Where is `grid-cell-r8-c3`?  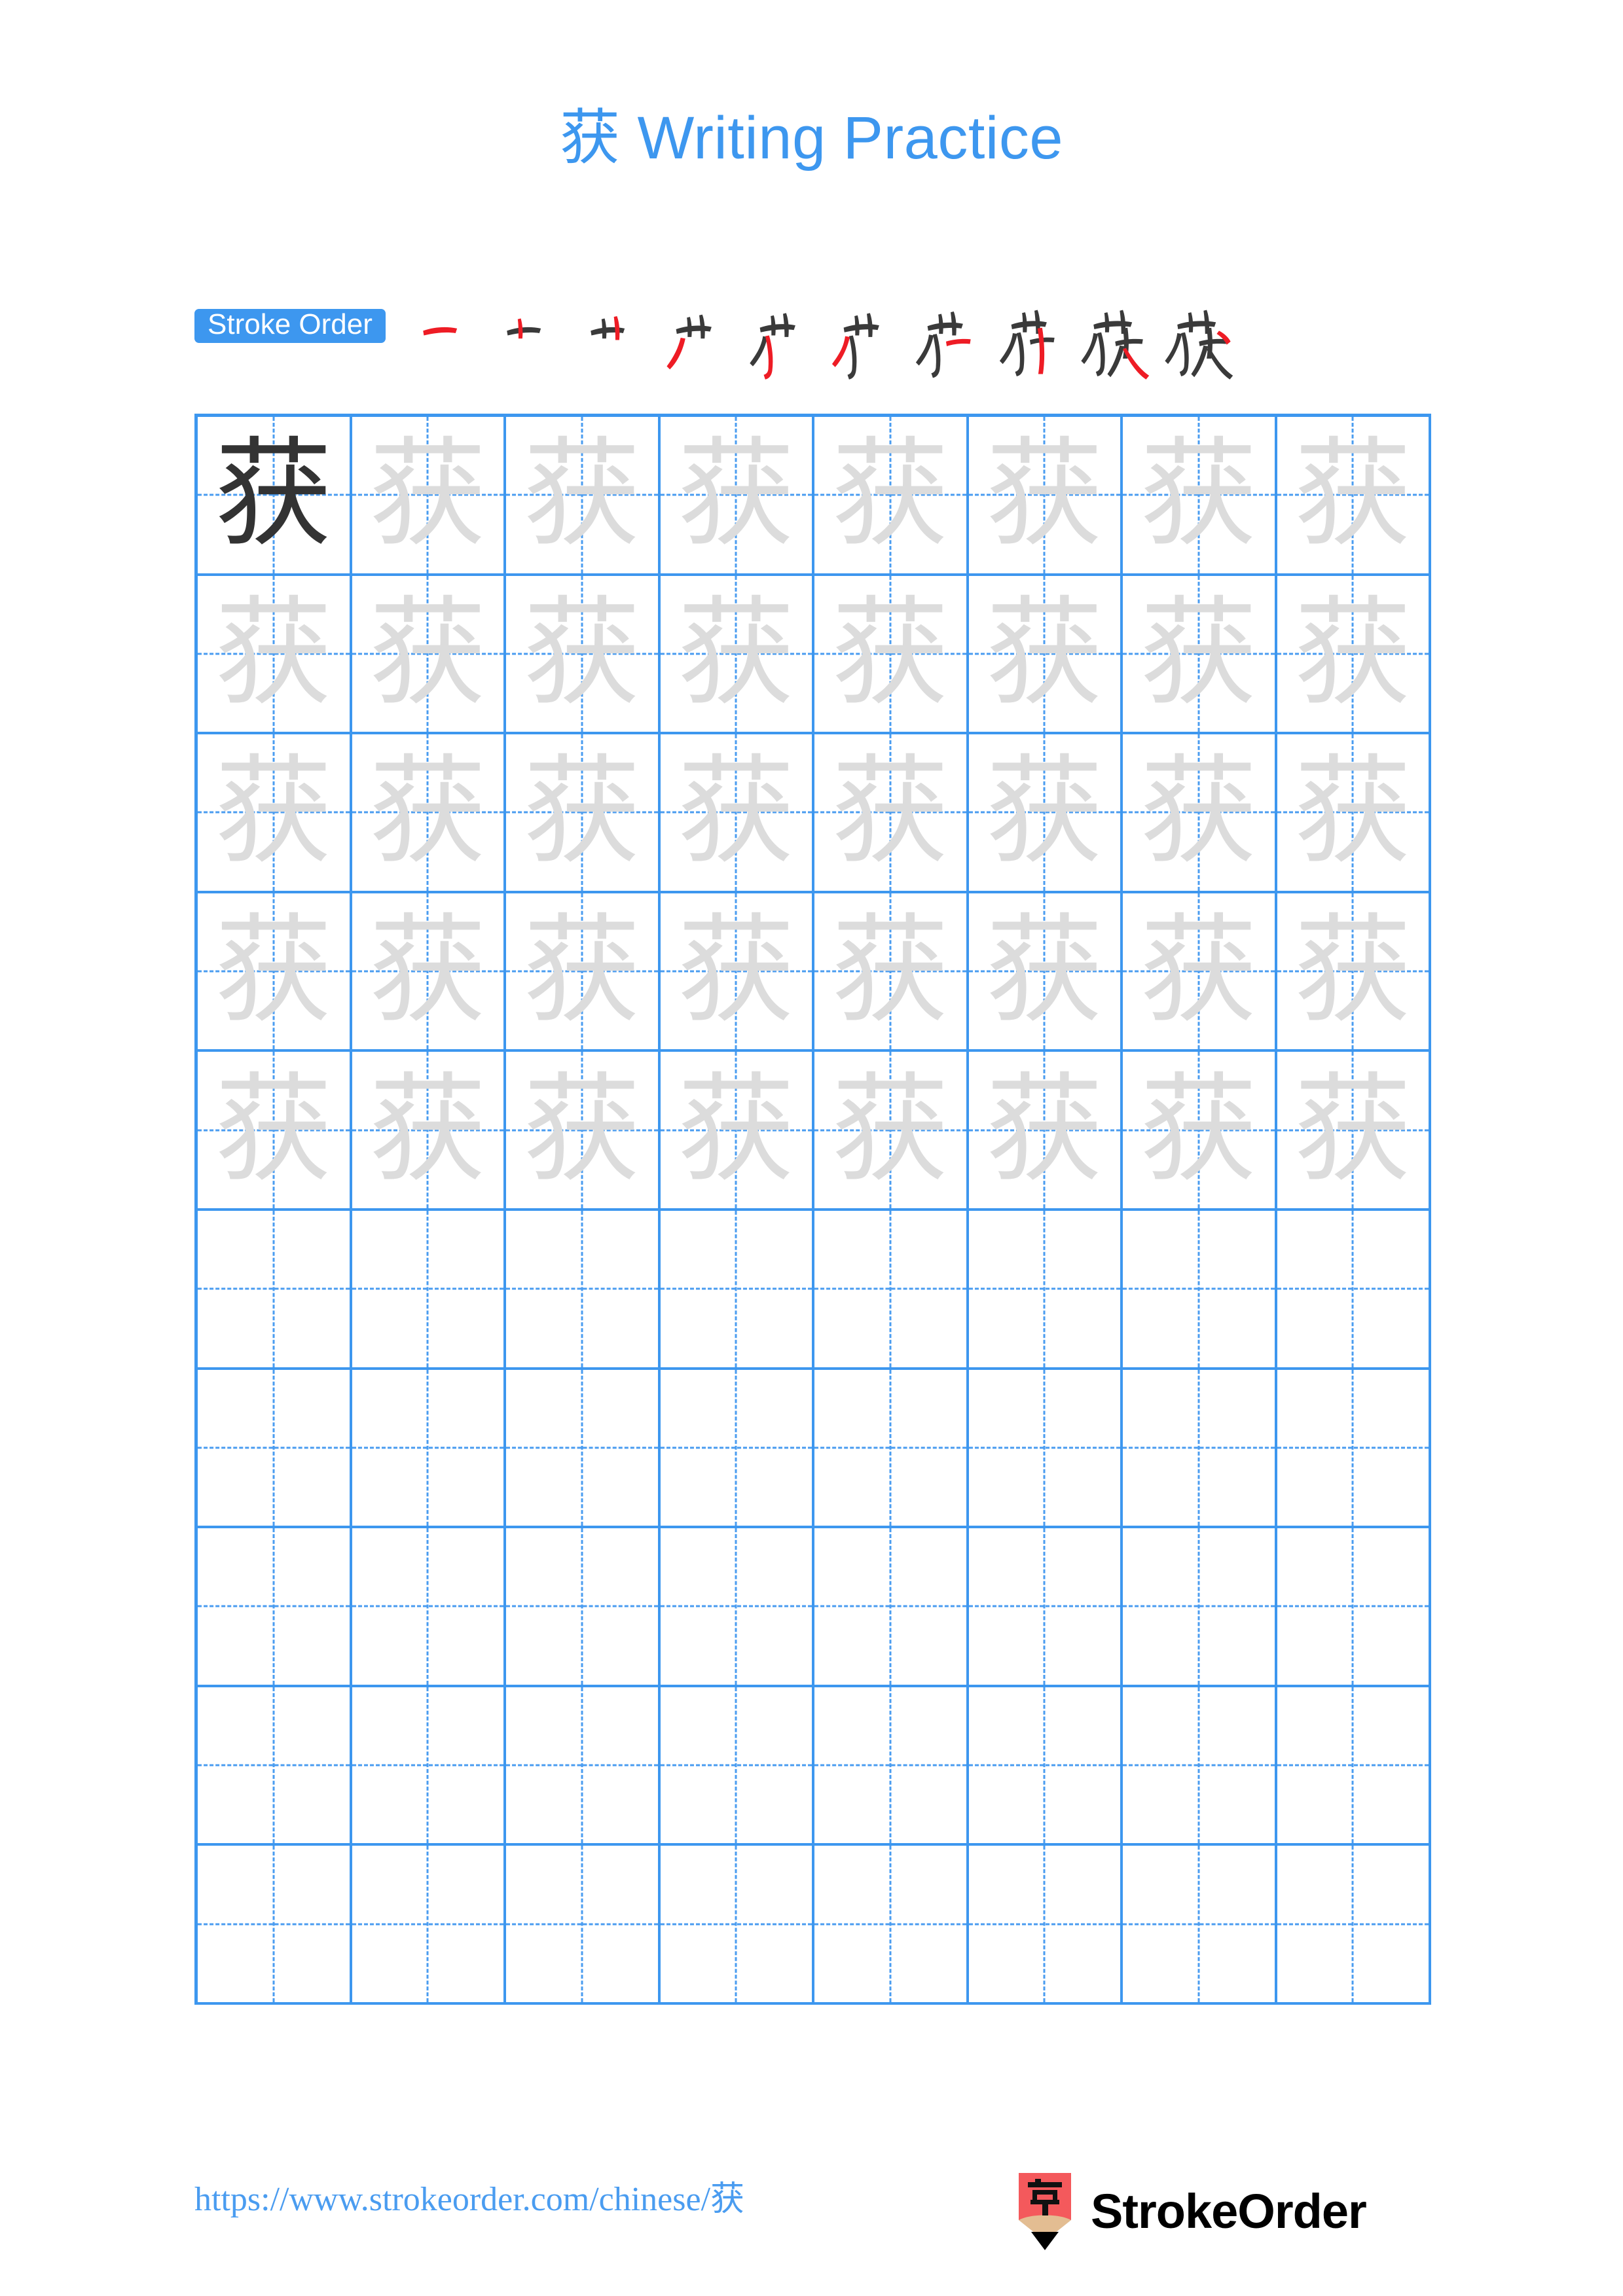
grid-cell-r8-c3 is located at coordinates (583, 1607).